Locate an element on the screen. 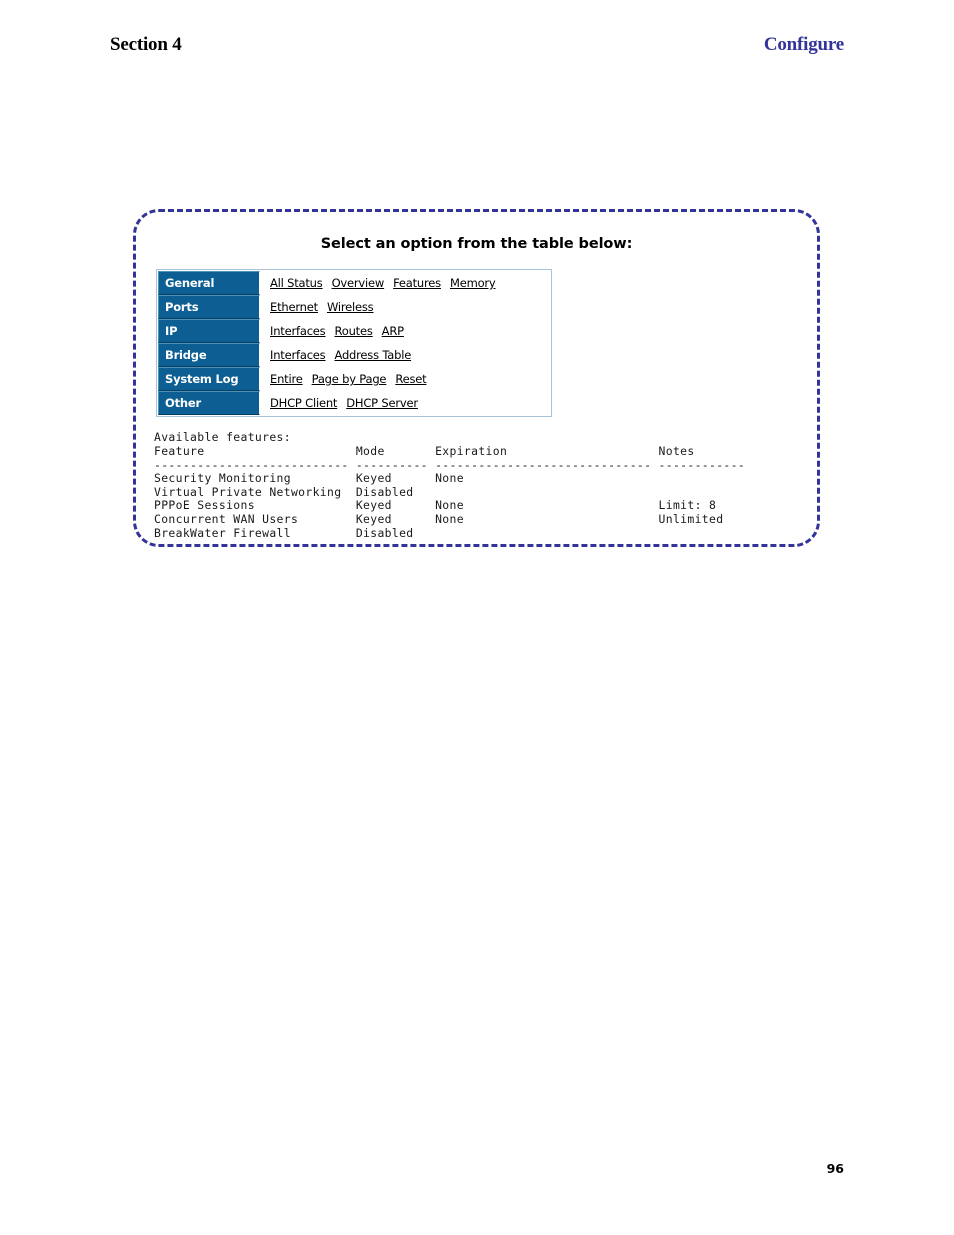 This screenshot has height=1235, width=954. category-label: General is located at coordinates (190, 283).